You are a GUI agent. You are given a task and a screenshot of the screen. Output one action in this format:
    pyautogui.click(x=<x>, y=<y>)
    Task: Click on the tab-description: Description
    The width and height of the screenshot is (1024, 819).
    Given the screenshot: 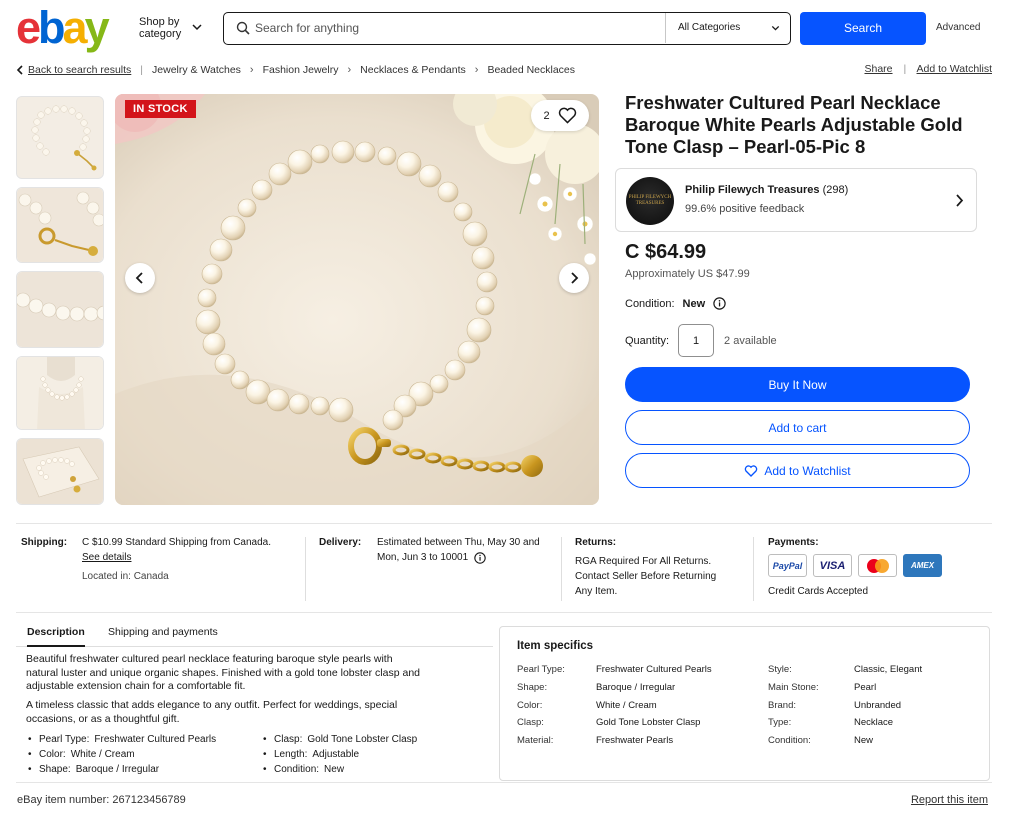 What is the action you would take?
    pyautogui.click(x=56, y=636)
    